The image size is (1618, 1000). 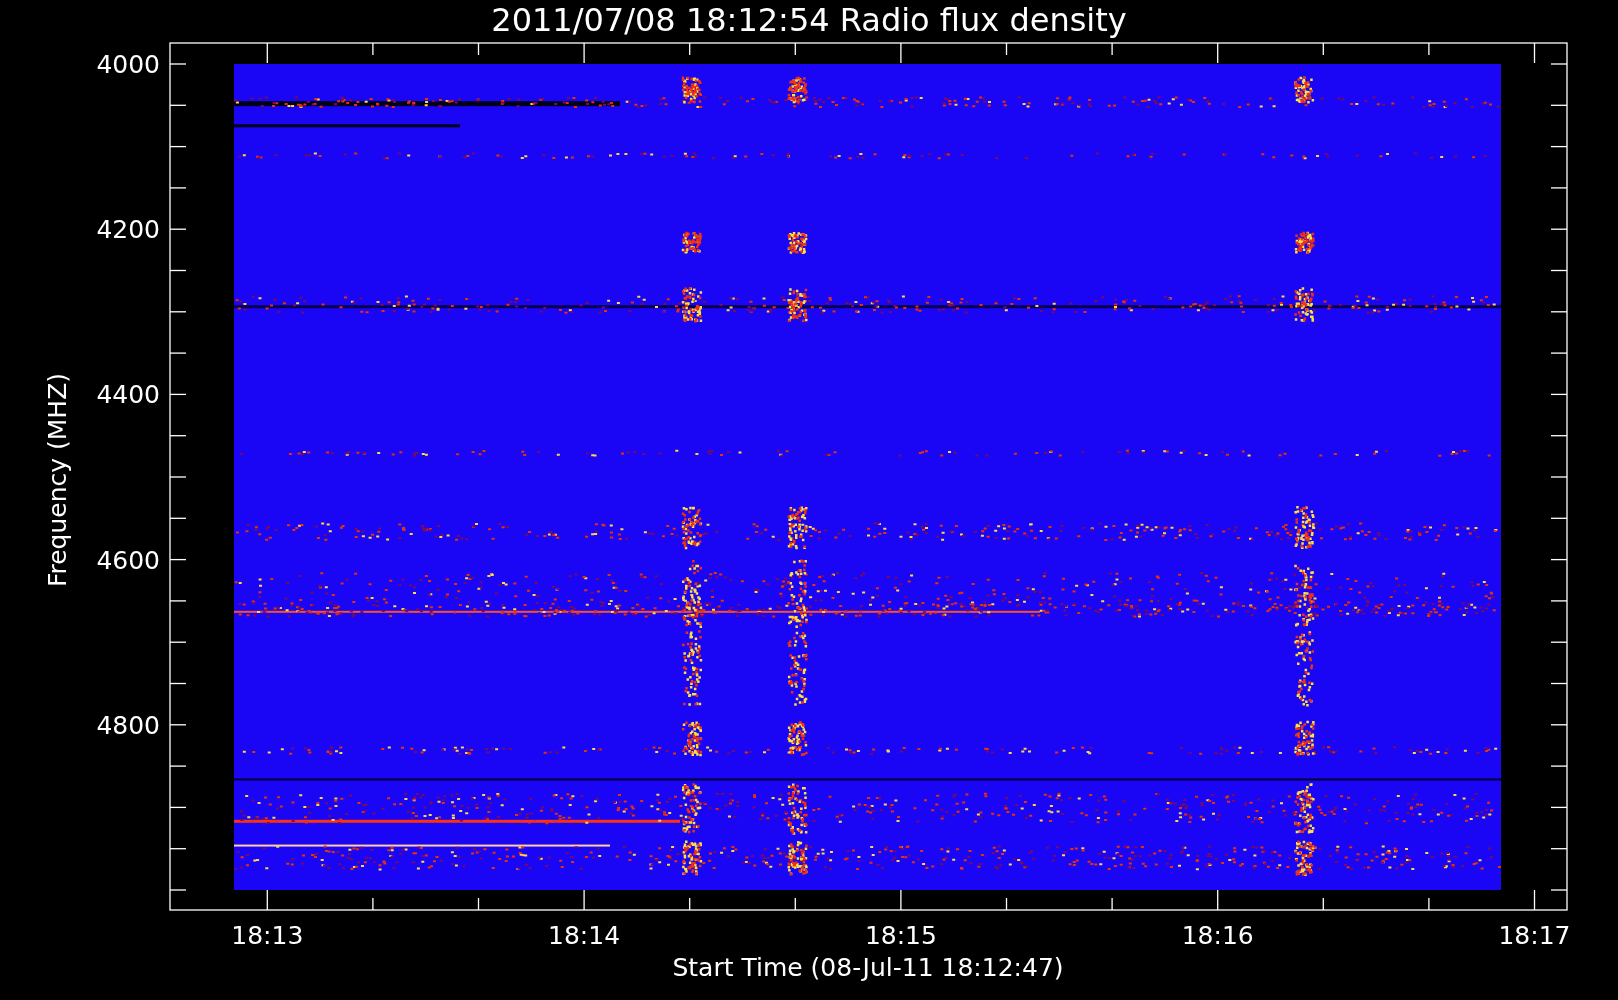 I want to click on x-axis-label: Start Time (08-Jul-11 18:12:47), so click(x=868, y=967).